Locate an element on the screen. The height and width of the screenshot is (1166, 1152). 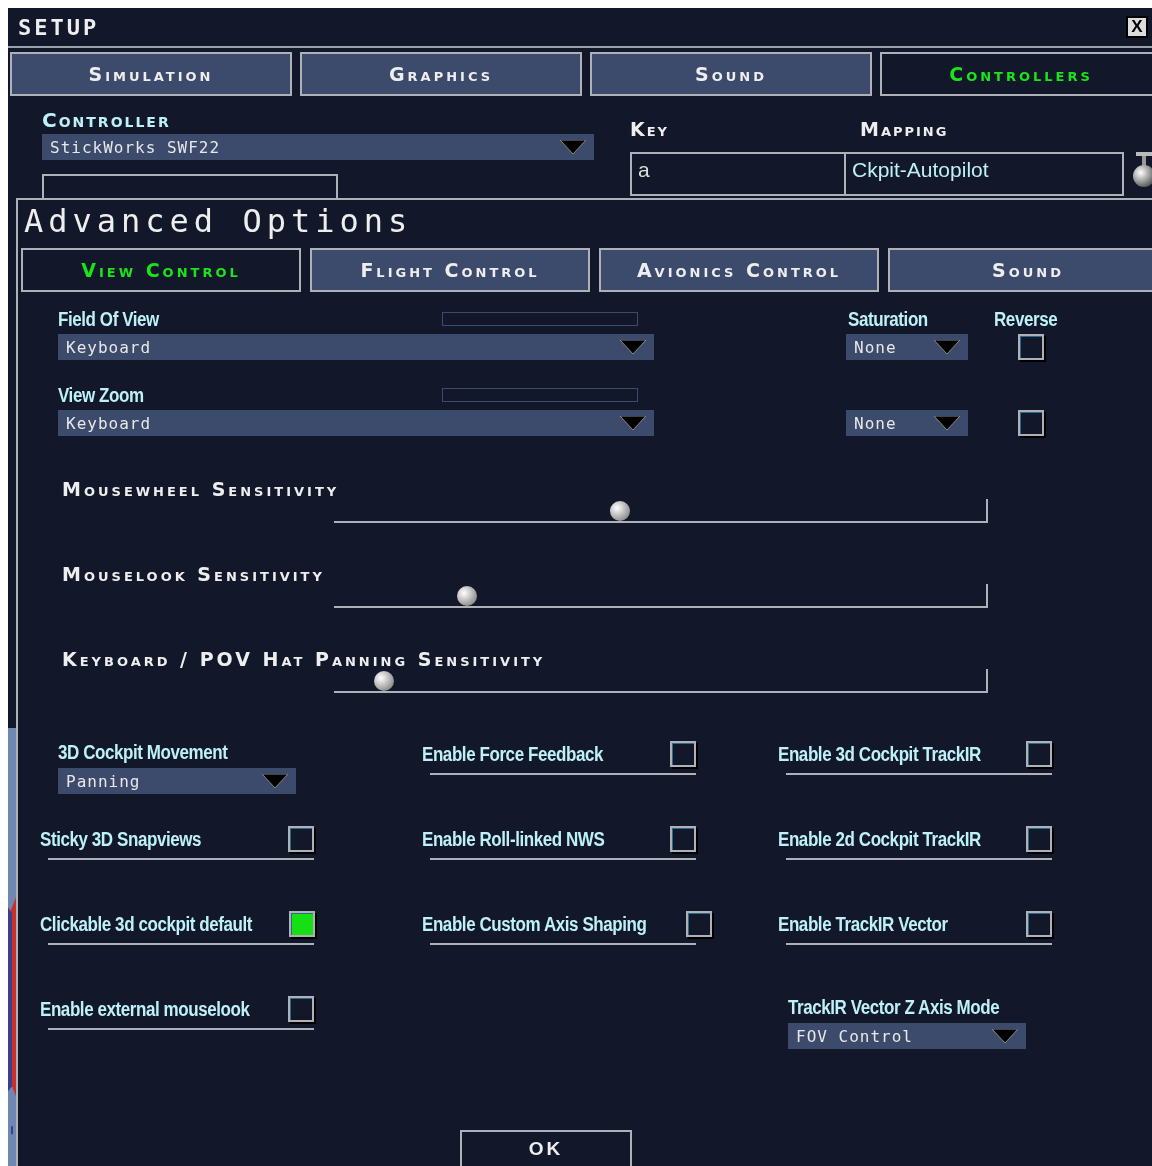
slider-label: Mouselook Sensitivity is located at coordinates (194, 574).